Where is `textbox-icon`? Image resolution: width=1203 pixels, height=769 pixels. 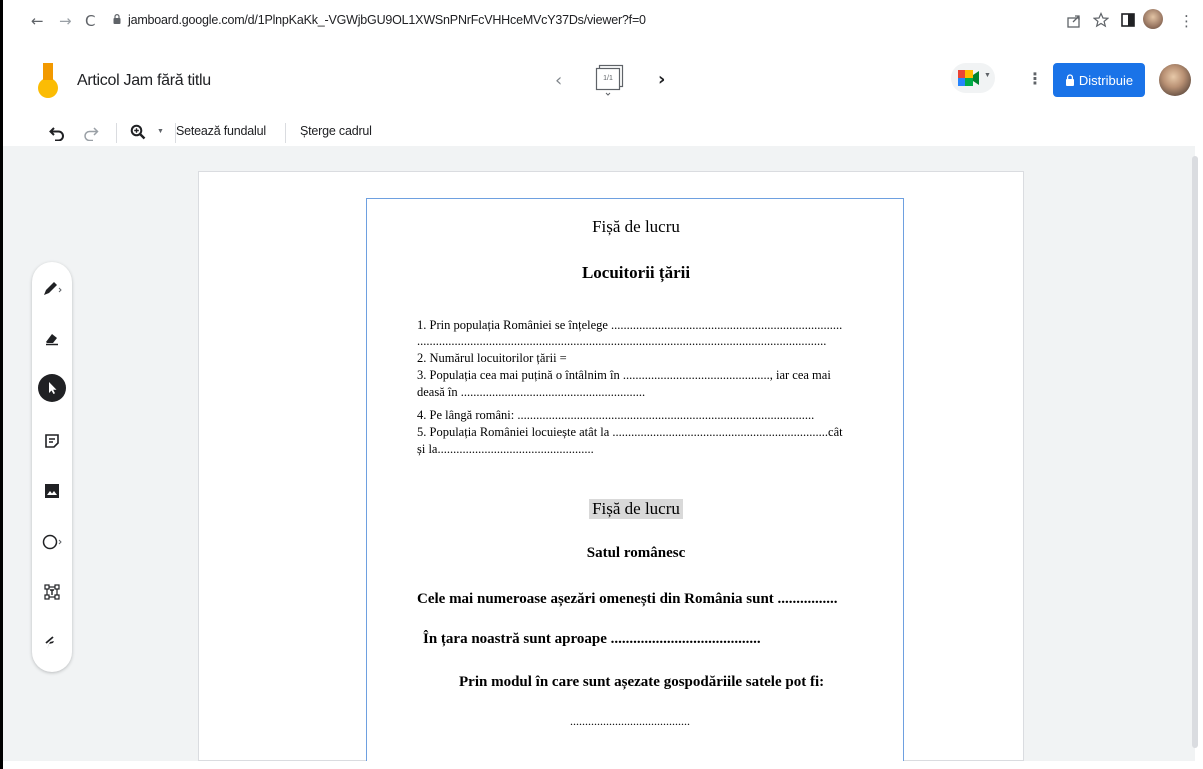 textbox-icon is located at coordinates (52, 592).